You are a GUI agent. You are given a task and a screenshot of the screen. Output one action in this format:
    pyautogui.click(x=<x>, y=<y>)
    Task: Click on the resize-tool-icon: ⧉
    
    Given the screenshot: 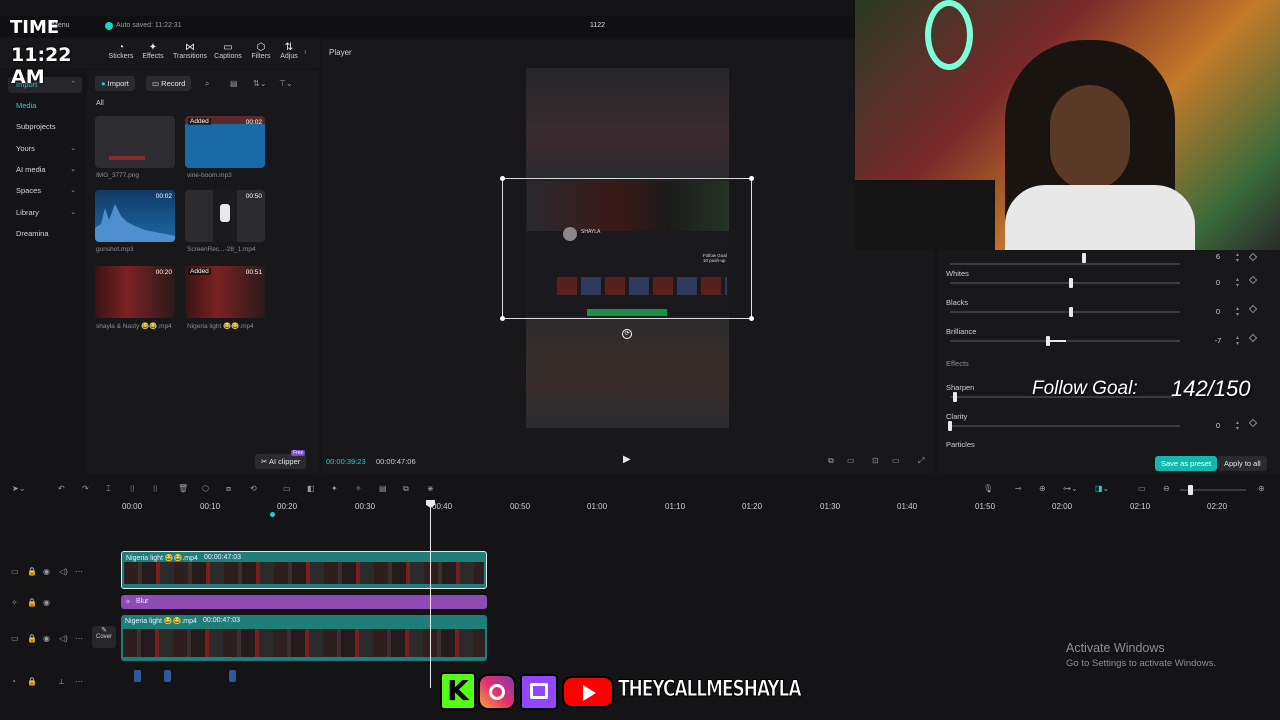 What is the action you would take?
    pyautogui.click(x=406, y=489)
    